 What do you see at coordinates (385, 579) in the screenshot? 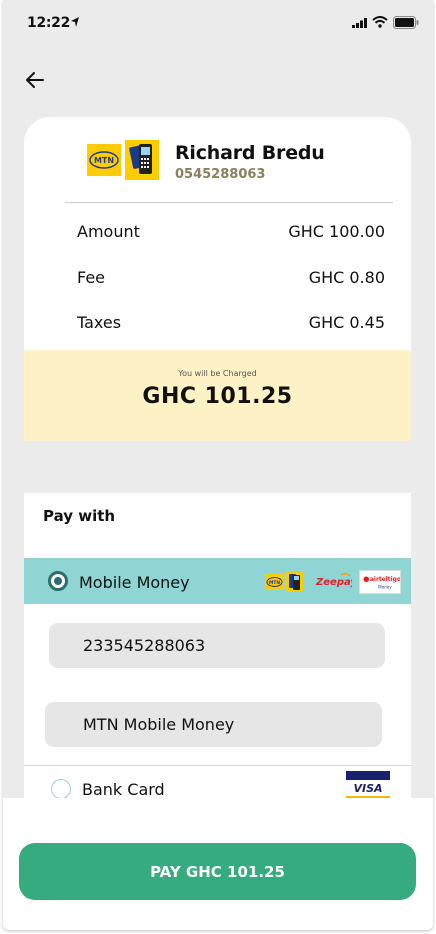
I see `svg-text: airteltigo` at bounding box center [385, 579].